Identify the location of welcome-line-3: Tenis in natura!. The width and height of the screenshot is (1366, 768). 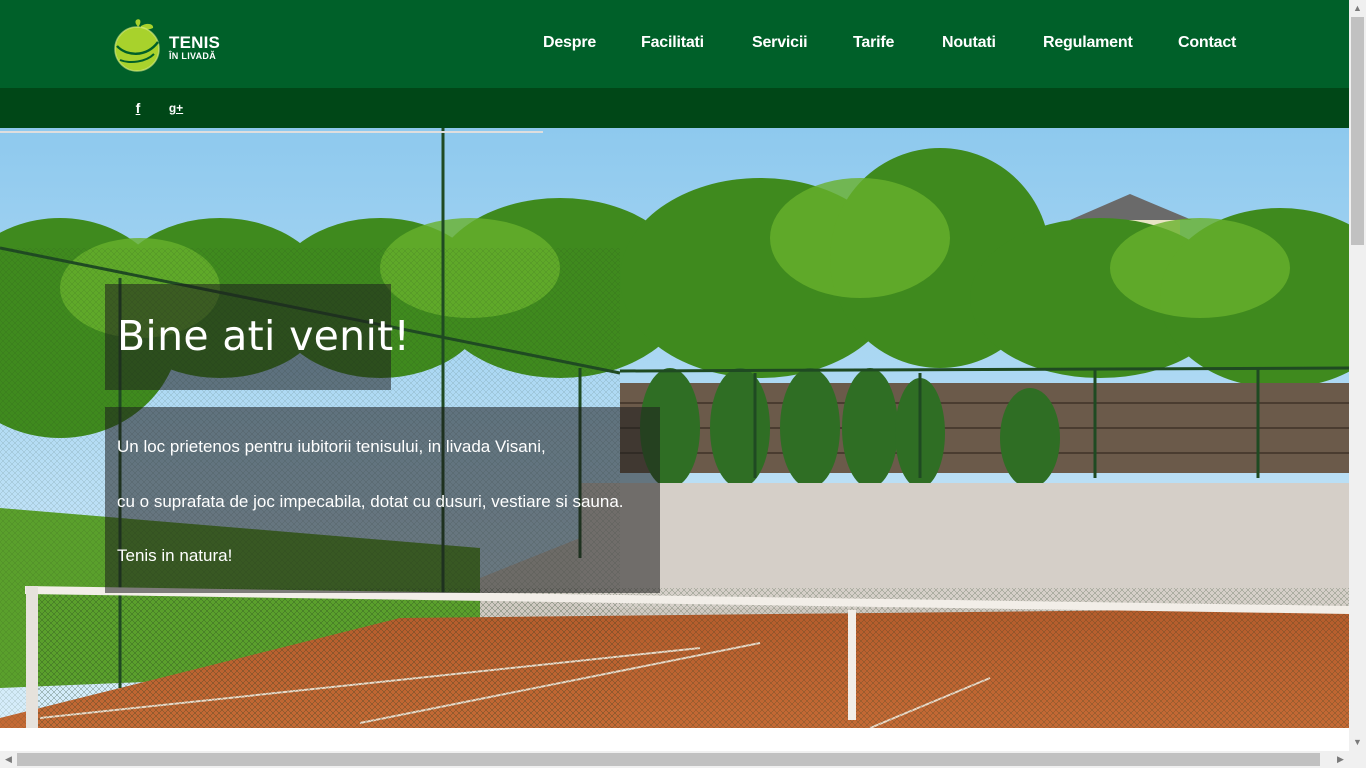
(175, 555).